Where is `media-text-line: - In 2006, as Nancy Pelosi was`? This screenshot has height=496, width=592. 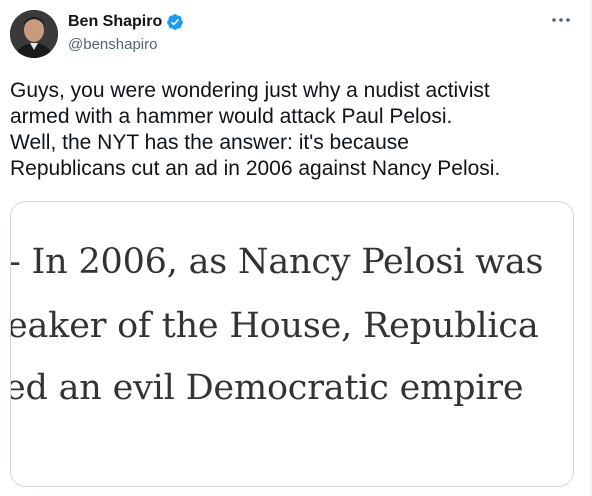 media-text-line: - In 2006, as Nancy Pelosi was is located at coordinates (277, 262).